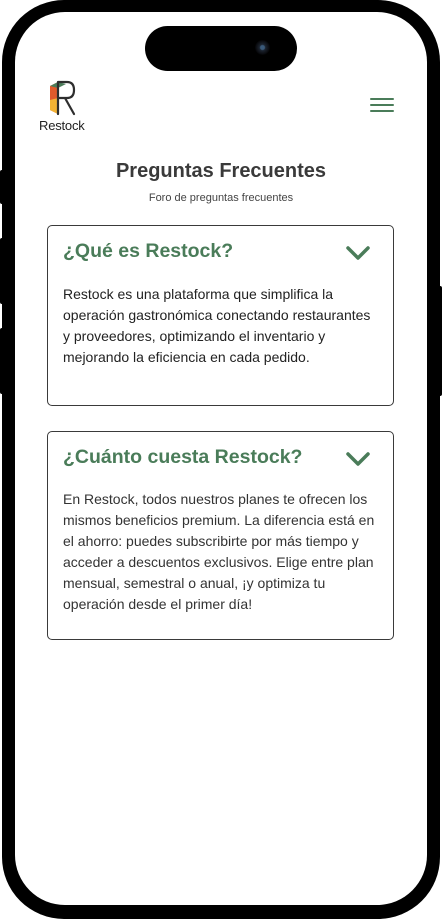 This screenshot has width=442, height=919. What do you see at coordinates (221, 48) in the screenshot?
I see `dynamic-island` at bounding box center [221, 48].